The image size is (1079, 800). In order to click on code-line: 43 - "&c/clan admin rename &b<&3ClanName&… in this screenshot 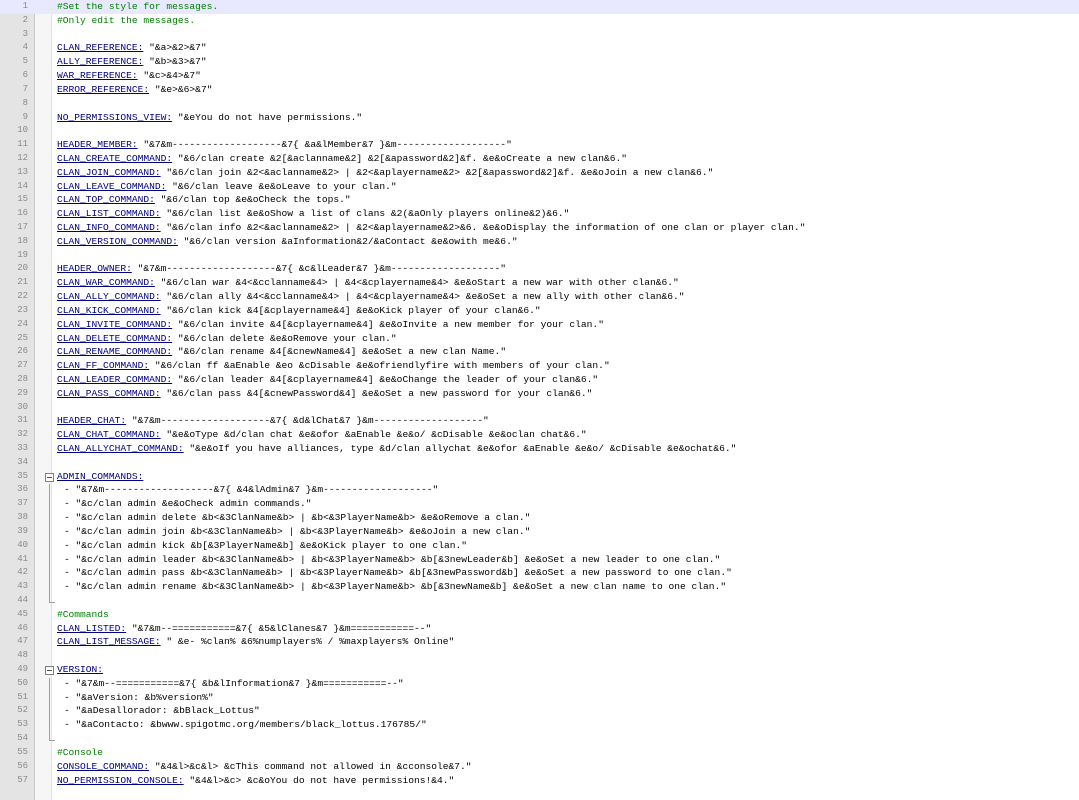, I will do `click(539, 587)`.